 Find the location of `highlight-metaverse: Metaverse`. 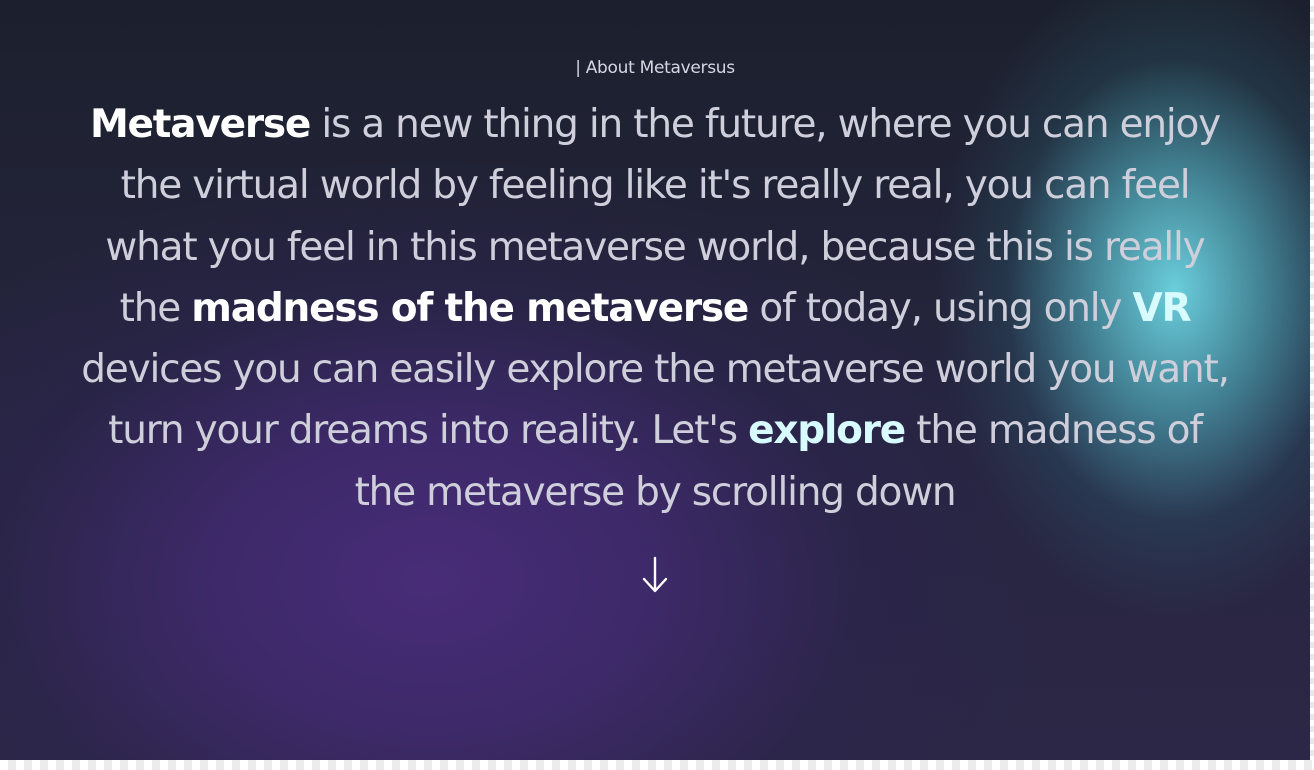

highlight-metaverse: Metaverse is located at coordinates (200, 124).